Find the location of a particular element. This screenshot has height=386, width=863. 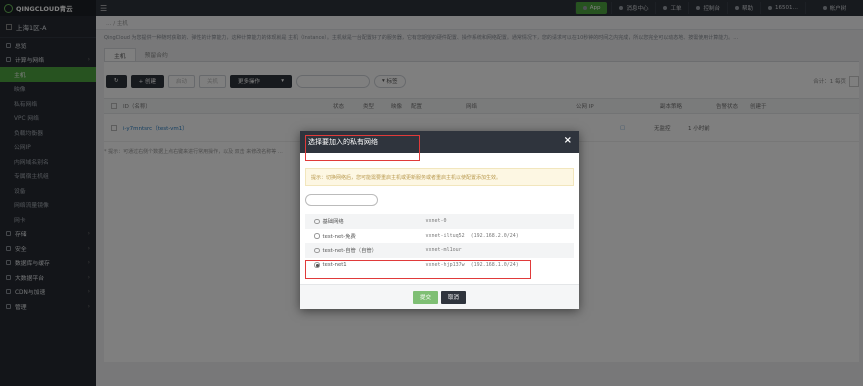

dialog-header: 选择要加入的私有网络 × is located at coordinates (439, 142).